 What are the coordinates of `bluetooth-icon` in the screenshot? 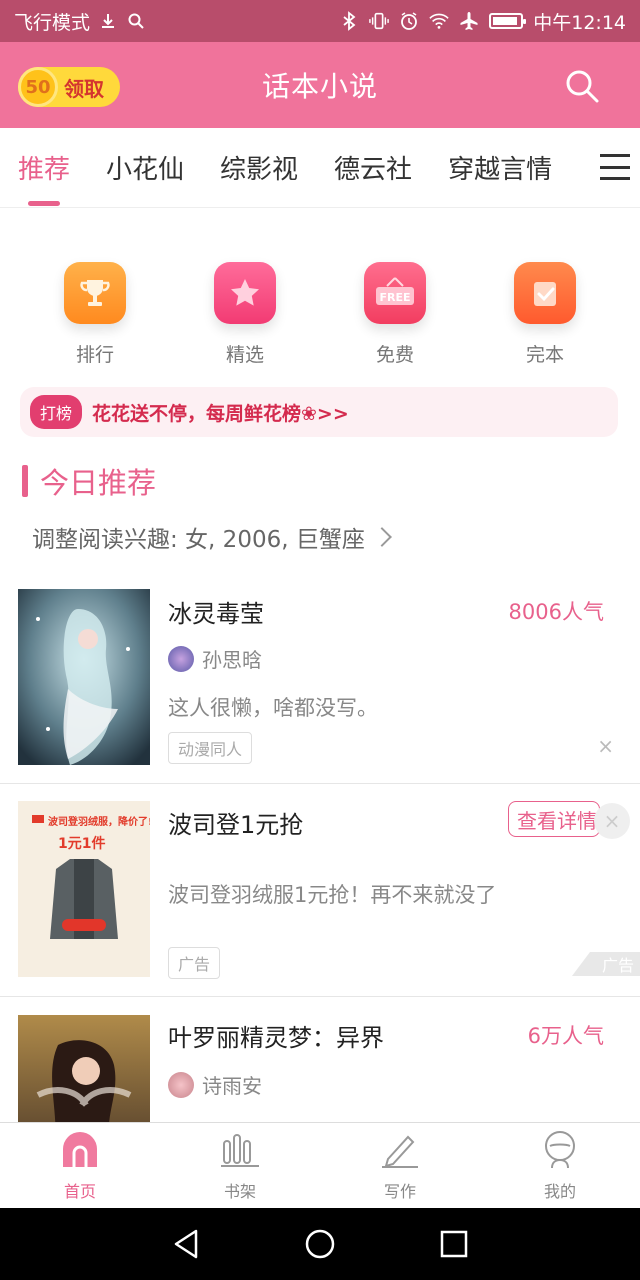 It's located at (349, 21).